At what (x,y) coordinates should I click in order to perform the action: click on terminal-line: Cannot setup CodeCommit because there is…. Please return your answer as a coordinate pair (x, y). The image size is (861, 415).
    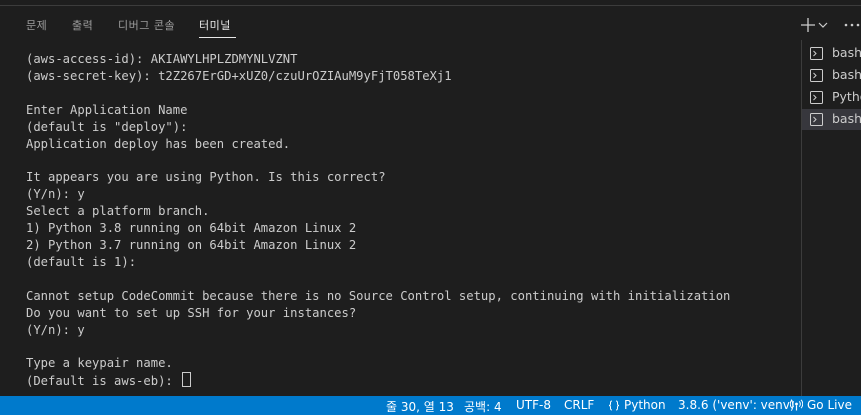
    Looking at the image, I should click on (378, 295).